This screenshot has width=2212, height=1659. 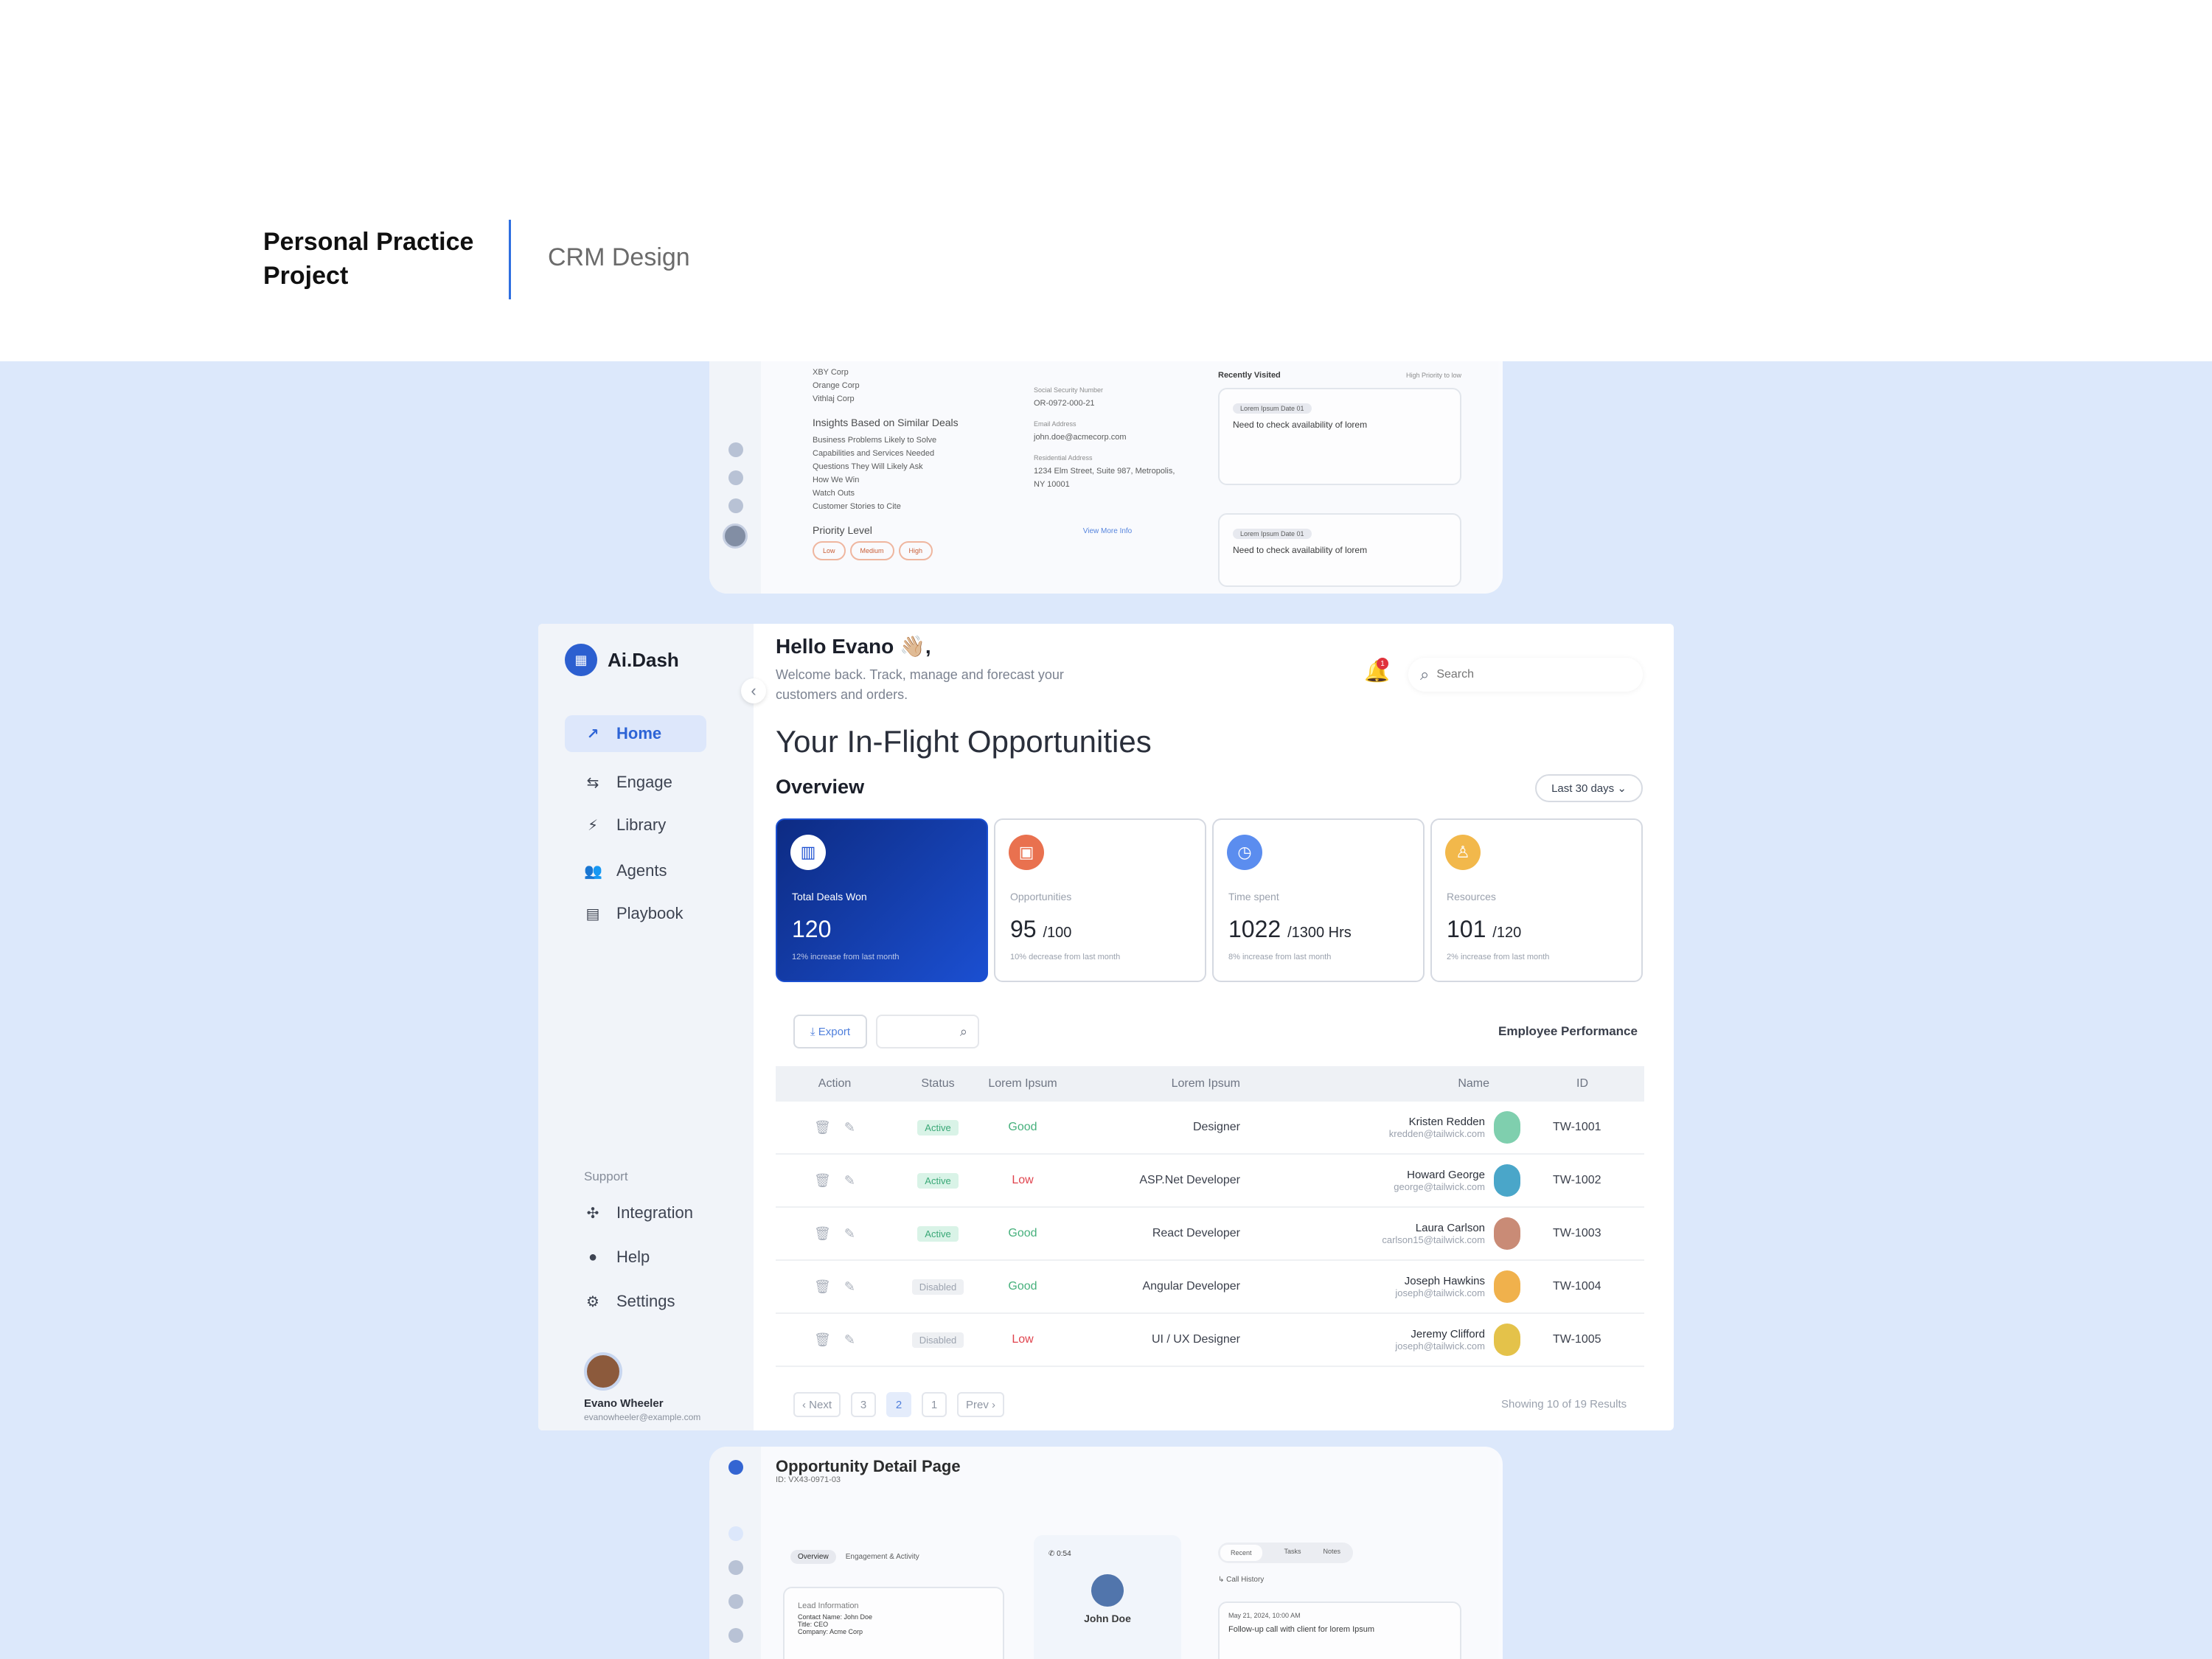 I want to click on column-header: ID, so click(x=1582, y=1084).